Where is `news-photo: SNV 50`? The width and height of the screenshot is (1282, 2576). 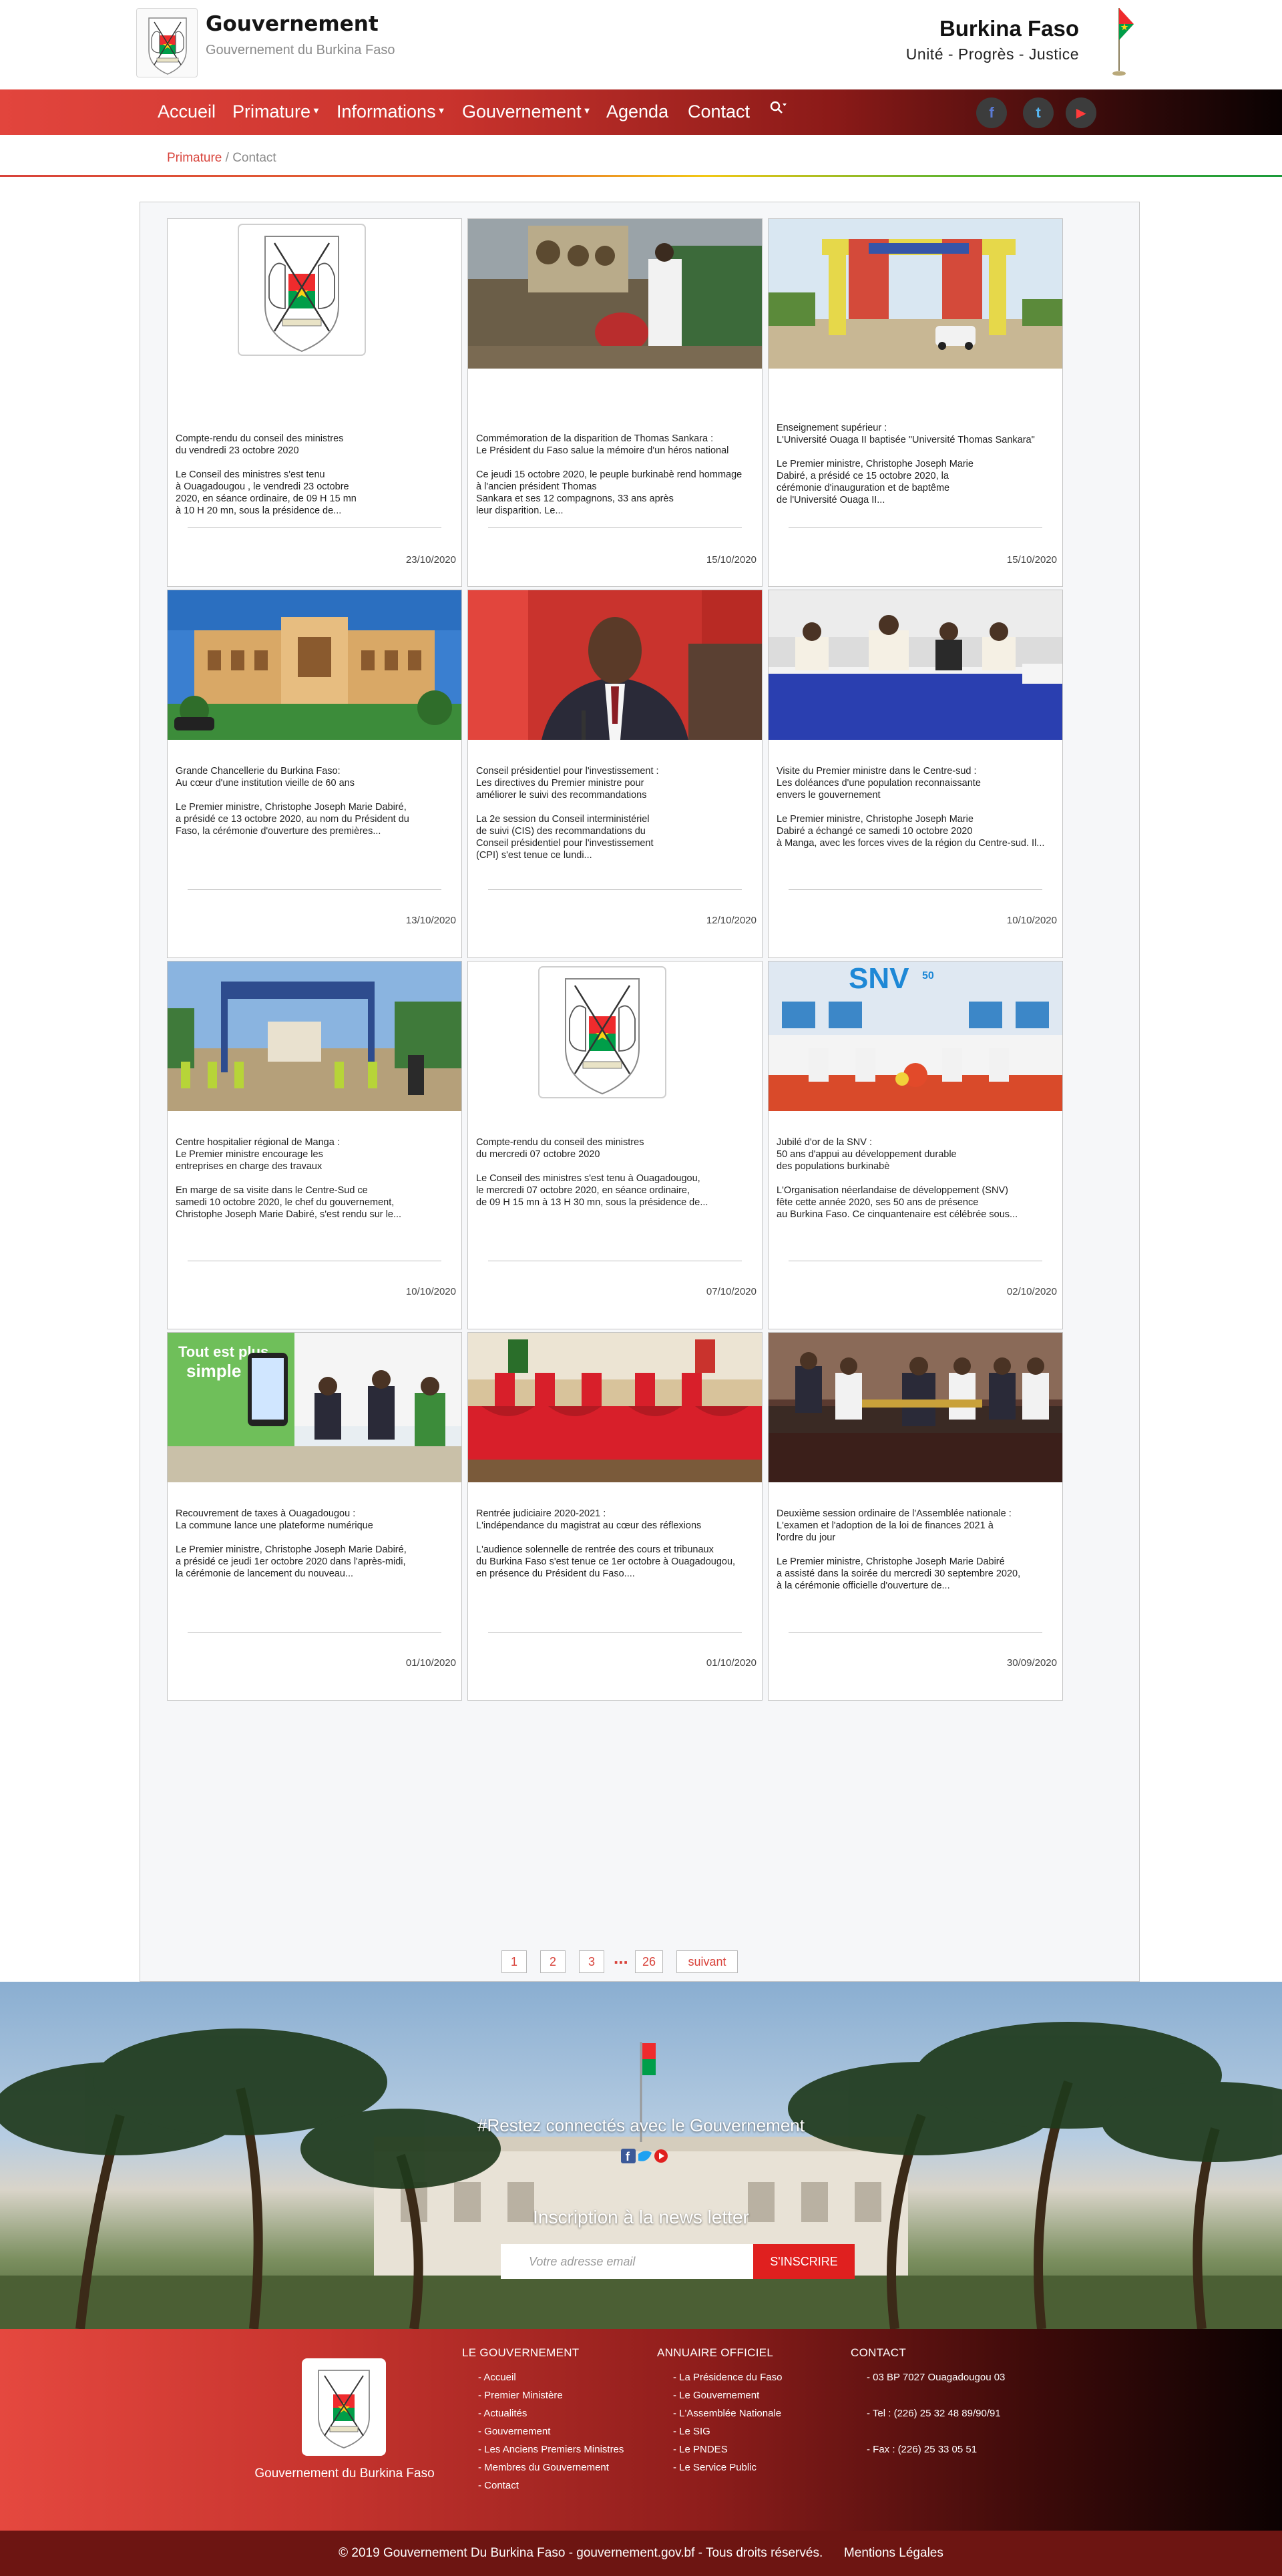 news-photo: SNV 50 is located at coordinates (915, 1036).